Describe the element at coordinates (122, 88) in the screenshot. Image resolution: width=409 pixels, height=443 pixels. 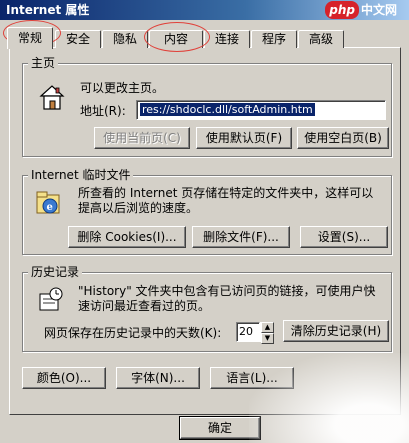
I see `homepage-description: 可以更改主页。` at that location.